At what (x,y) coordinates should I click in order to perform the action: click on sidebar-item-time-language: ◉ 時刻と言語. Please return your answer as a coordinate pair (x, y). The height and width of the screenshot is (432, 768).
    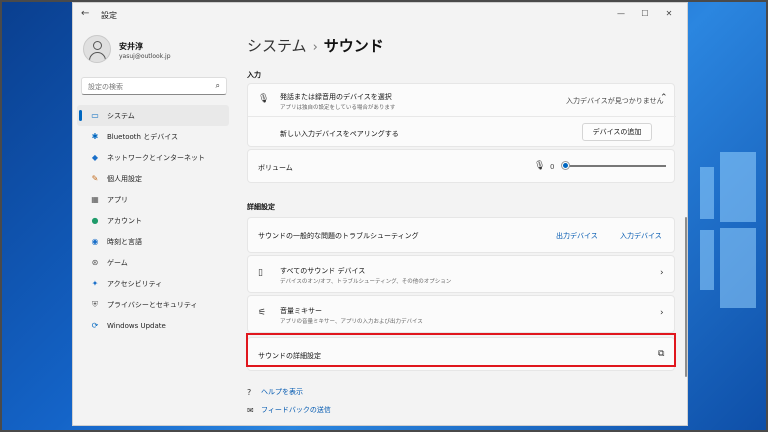
    Looking at the image, I should click on (153, 241).